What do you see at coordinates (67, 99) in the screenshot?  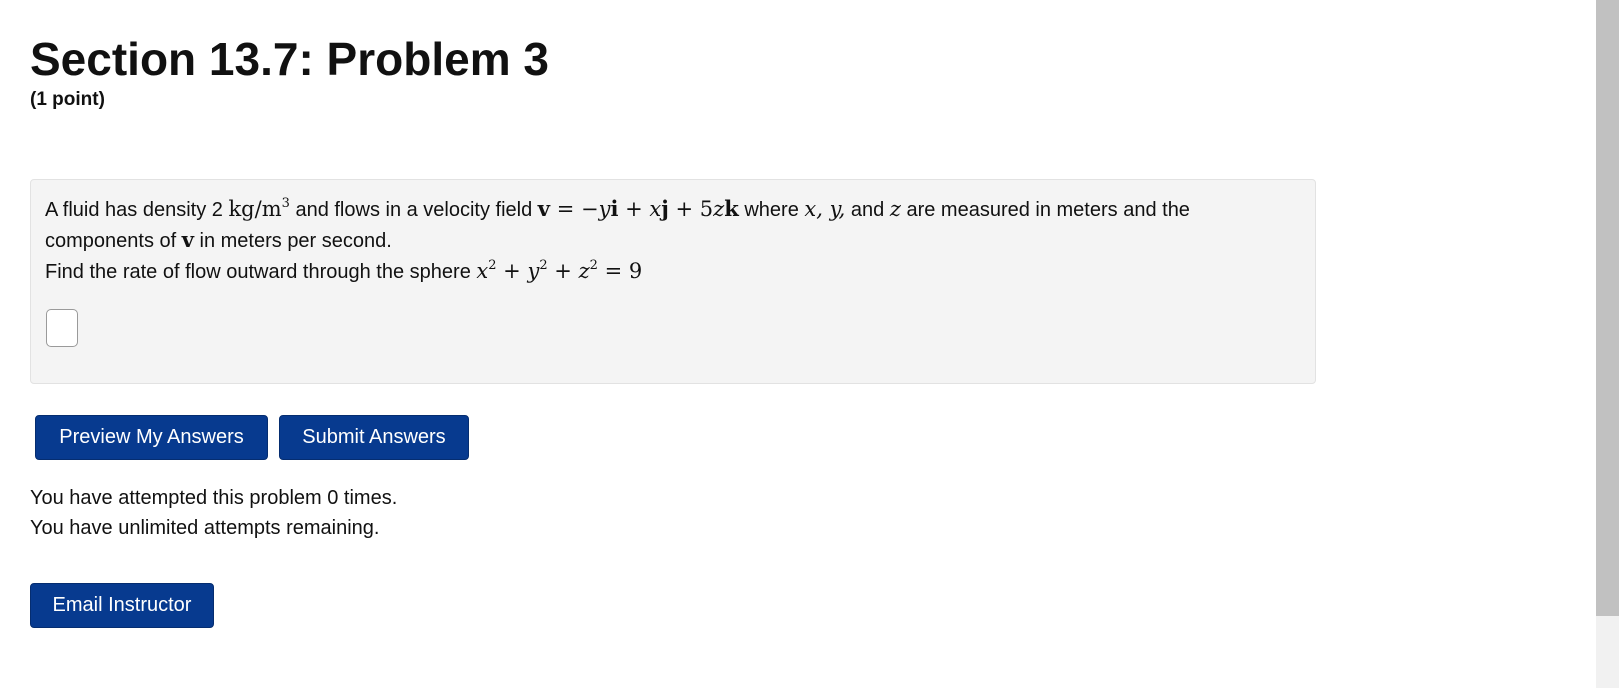 I see `points-label: (1 point)` at bounding box center [67, 99].